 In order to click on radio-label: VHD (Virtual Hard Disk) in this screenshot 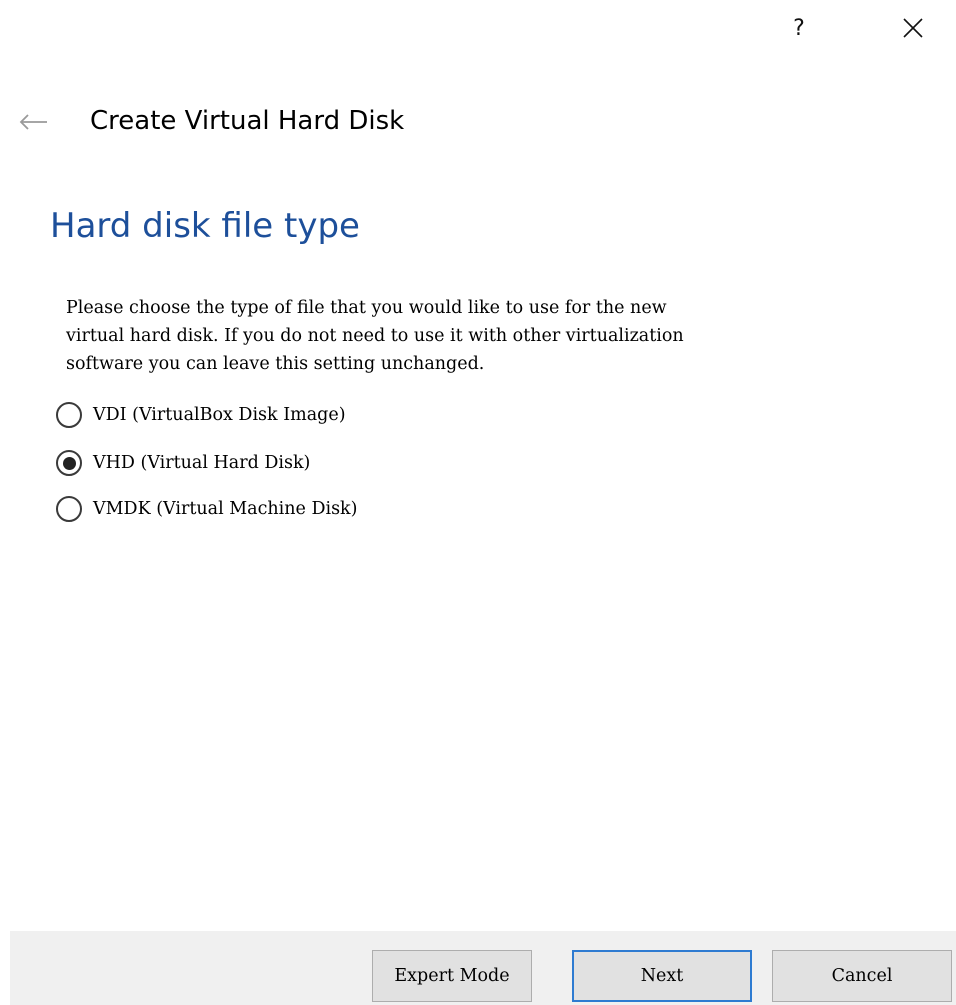, I will do `click(202, 463)`.